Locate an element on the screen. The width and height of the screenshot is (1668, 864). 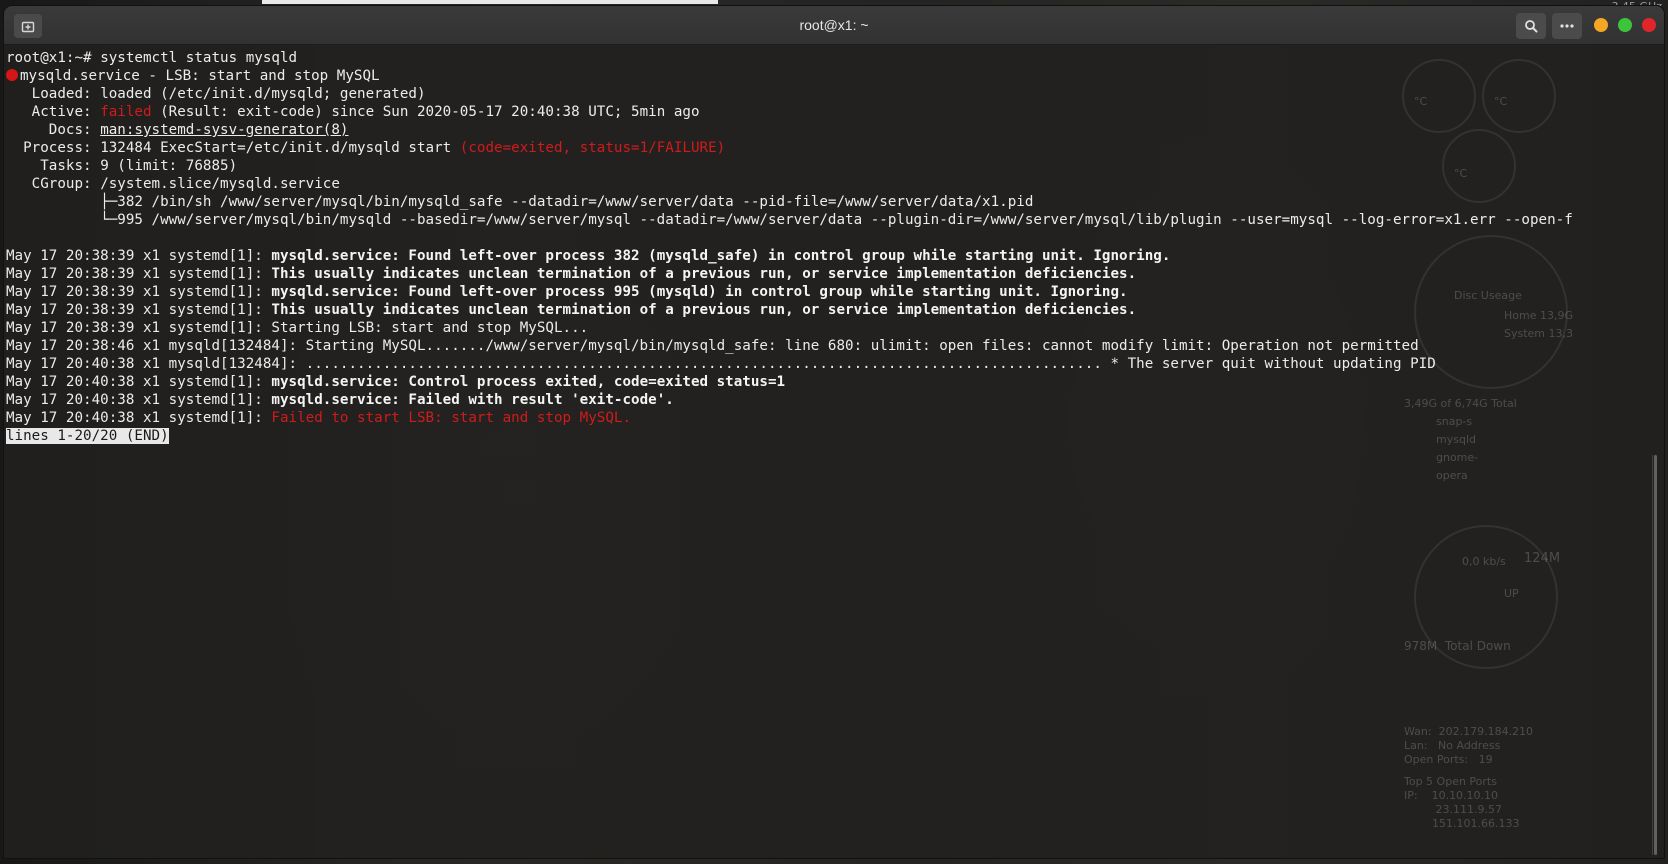
active-label: Active: is located at coordinates (53, 112).